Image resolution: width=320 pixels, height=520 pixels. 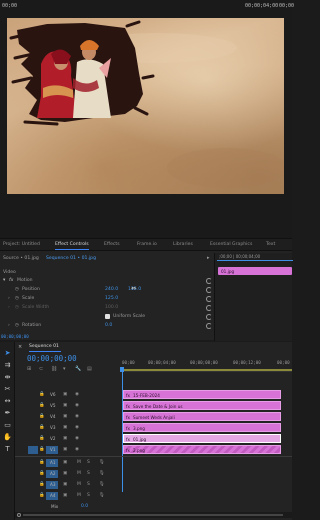 I want to click on mix-value: 0.0, so click(x=84, y=506).